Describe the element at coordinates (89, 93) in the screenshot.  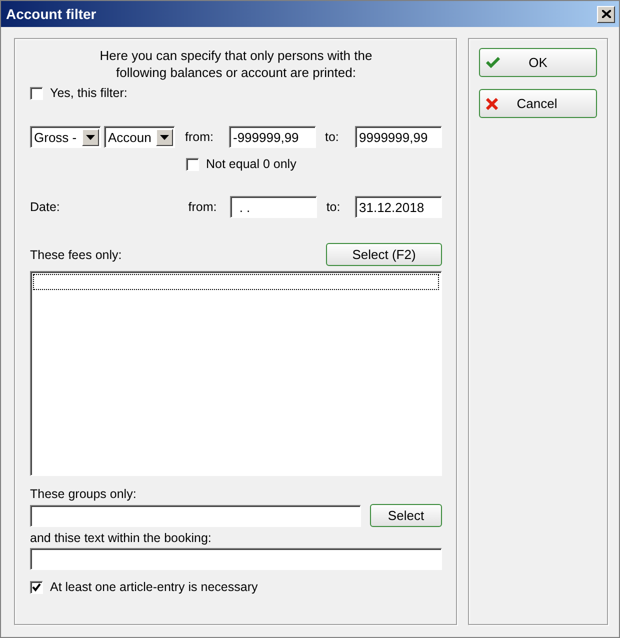
I see `checkbox-label: Yes, this filter:` at that location.